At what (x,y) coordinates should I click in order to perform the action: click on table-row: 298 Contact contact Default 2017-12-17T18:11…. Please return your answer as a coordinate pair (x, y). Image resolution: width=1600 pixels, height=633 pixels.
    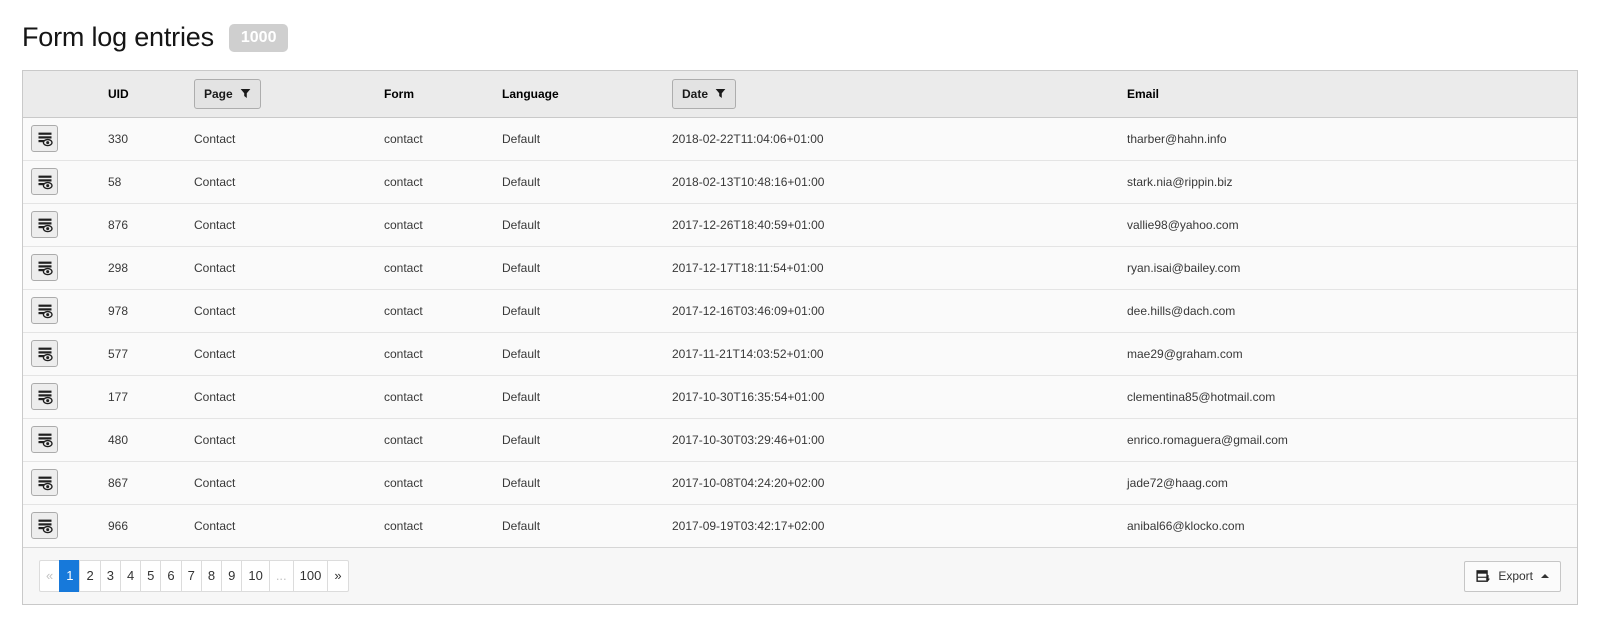
    Looking at the image, I should click on (800, 267).